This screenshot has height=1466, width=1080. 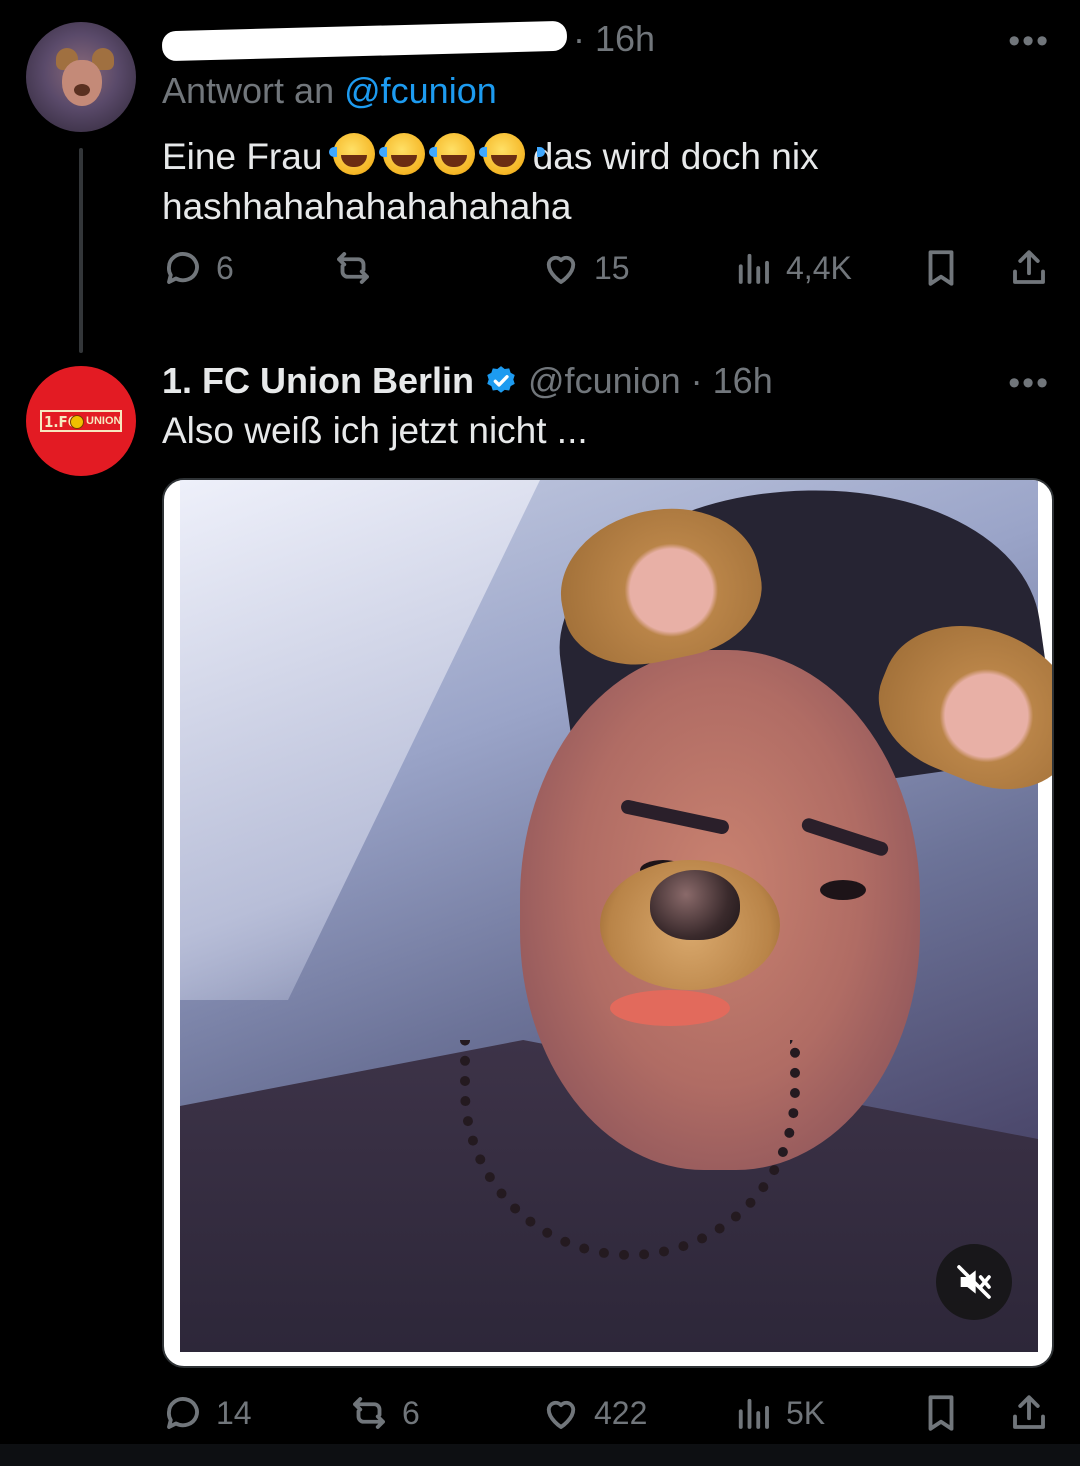 What do you see at coordinates (608, 1359) in the screenshot?
I see `video-progress-bar` at bounding box center [608, 1359].